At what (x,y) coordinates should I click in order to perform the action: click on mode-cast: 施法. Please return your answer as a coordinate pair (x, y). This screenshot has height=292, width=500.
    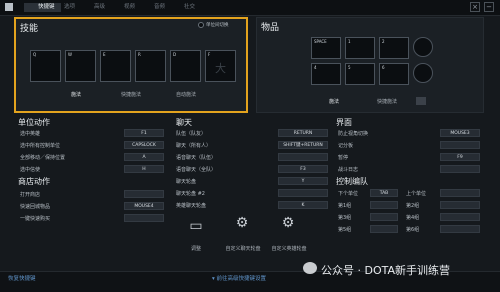
    Looking at the image, I should click on (76, 94).